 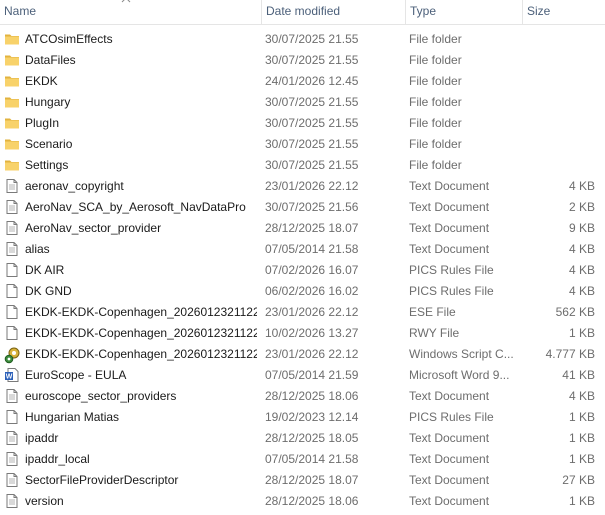 I want to click on file-row: alias 07/05/2014 21.58 Text Document 4 KB, so click(x=302, y=249).